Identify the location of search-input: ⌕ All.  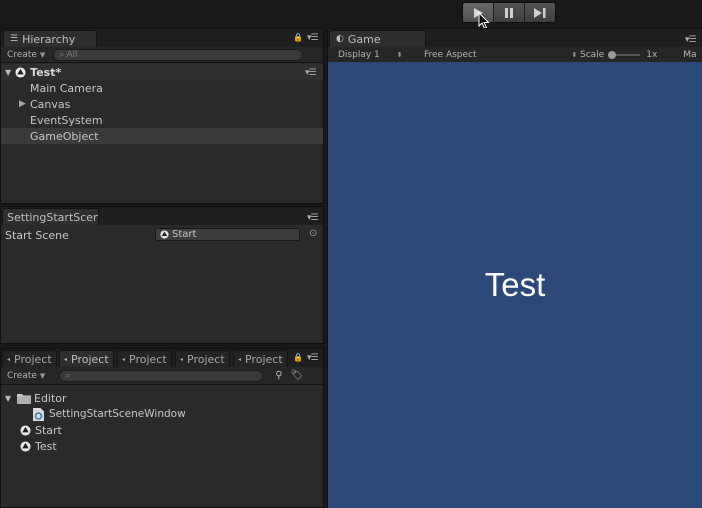
(178, 54).